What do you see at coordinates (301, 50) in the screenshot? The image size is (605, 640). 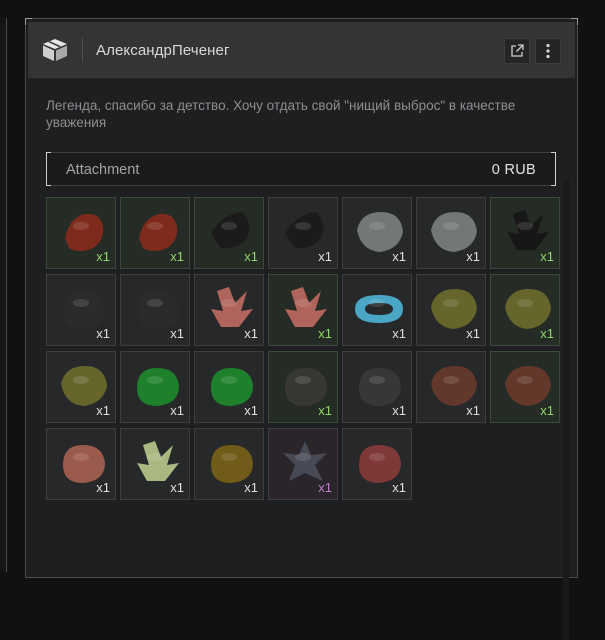 I see `message-header: АлександрПеченег` at bounding box center [301, 50].